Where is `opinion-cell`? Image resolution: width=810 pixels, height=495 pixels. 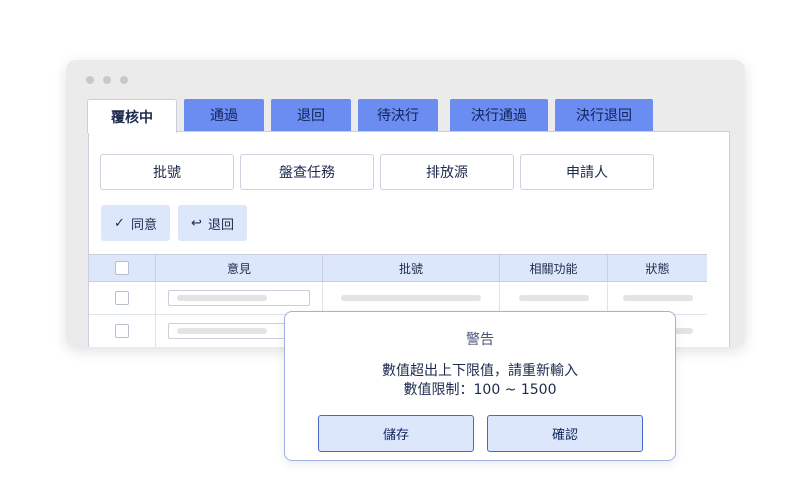 opinion-cell is located at coordinates (239, 298).